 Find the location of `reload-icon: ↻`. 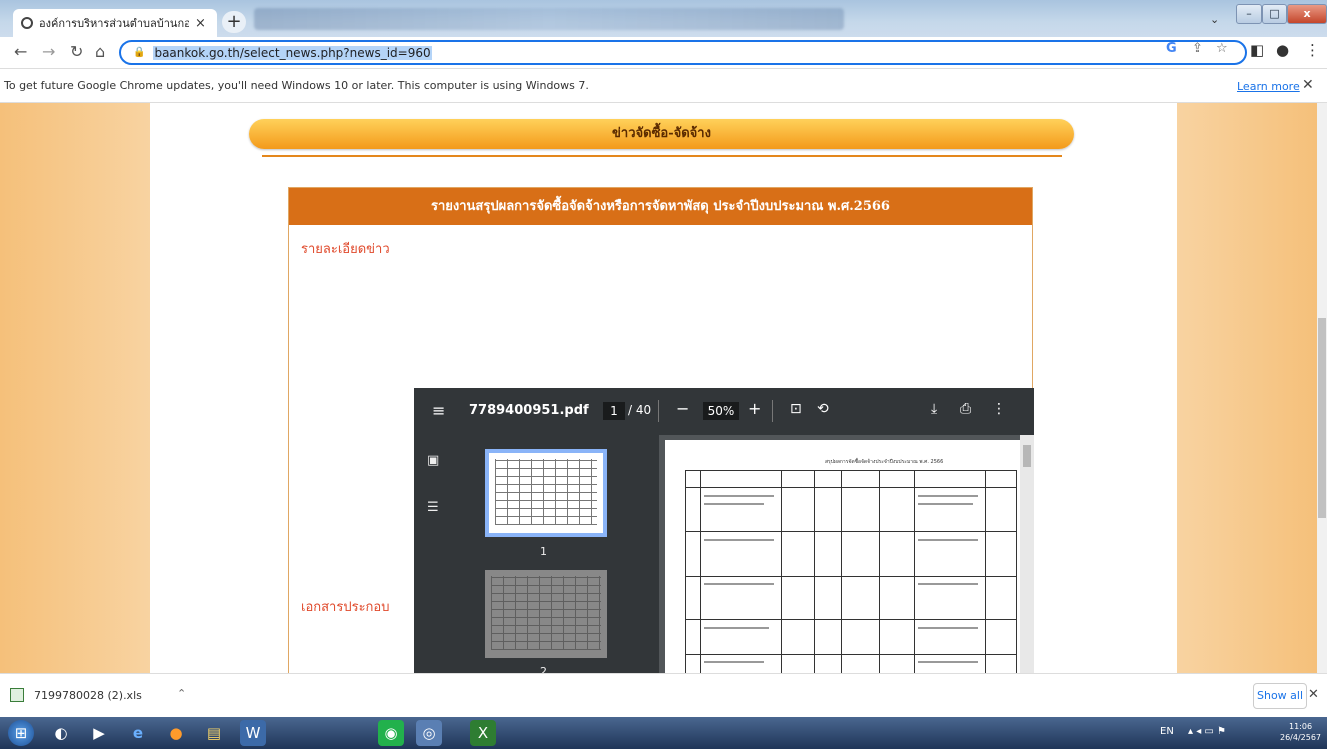

reload-icon: ↻ is located at coordinates (76, 51).